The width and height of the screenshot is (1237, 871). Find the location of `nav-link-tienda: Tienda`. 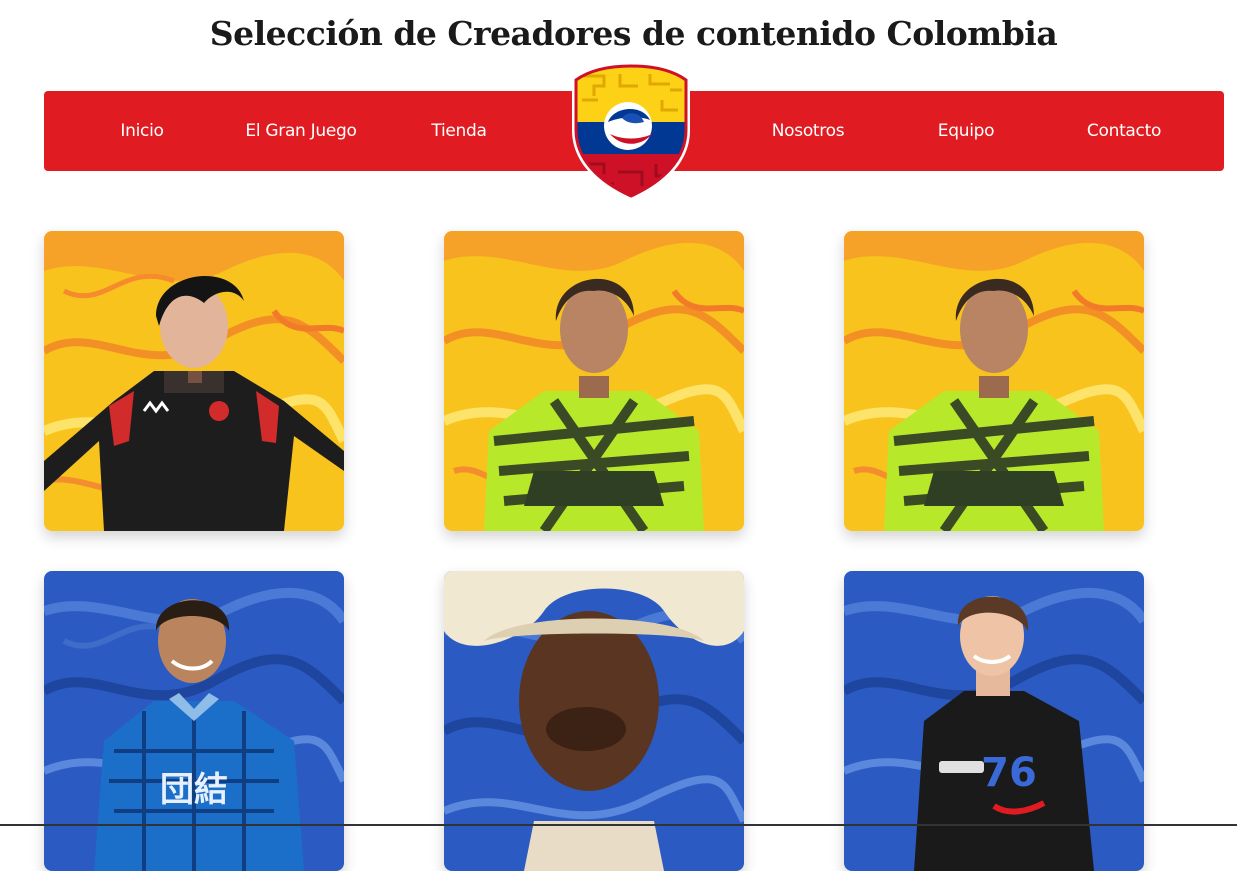

nav-link-tienda: Tienda is located at coordinates (459, 131).